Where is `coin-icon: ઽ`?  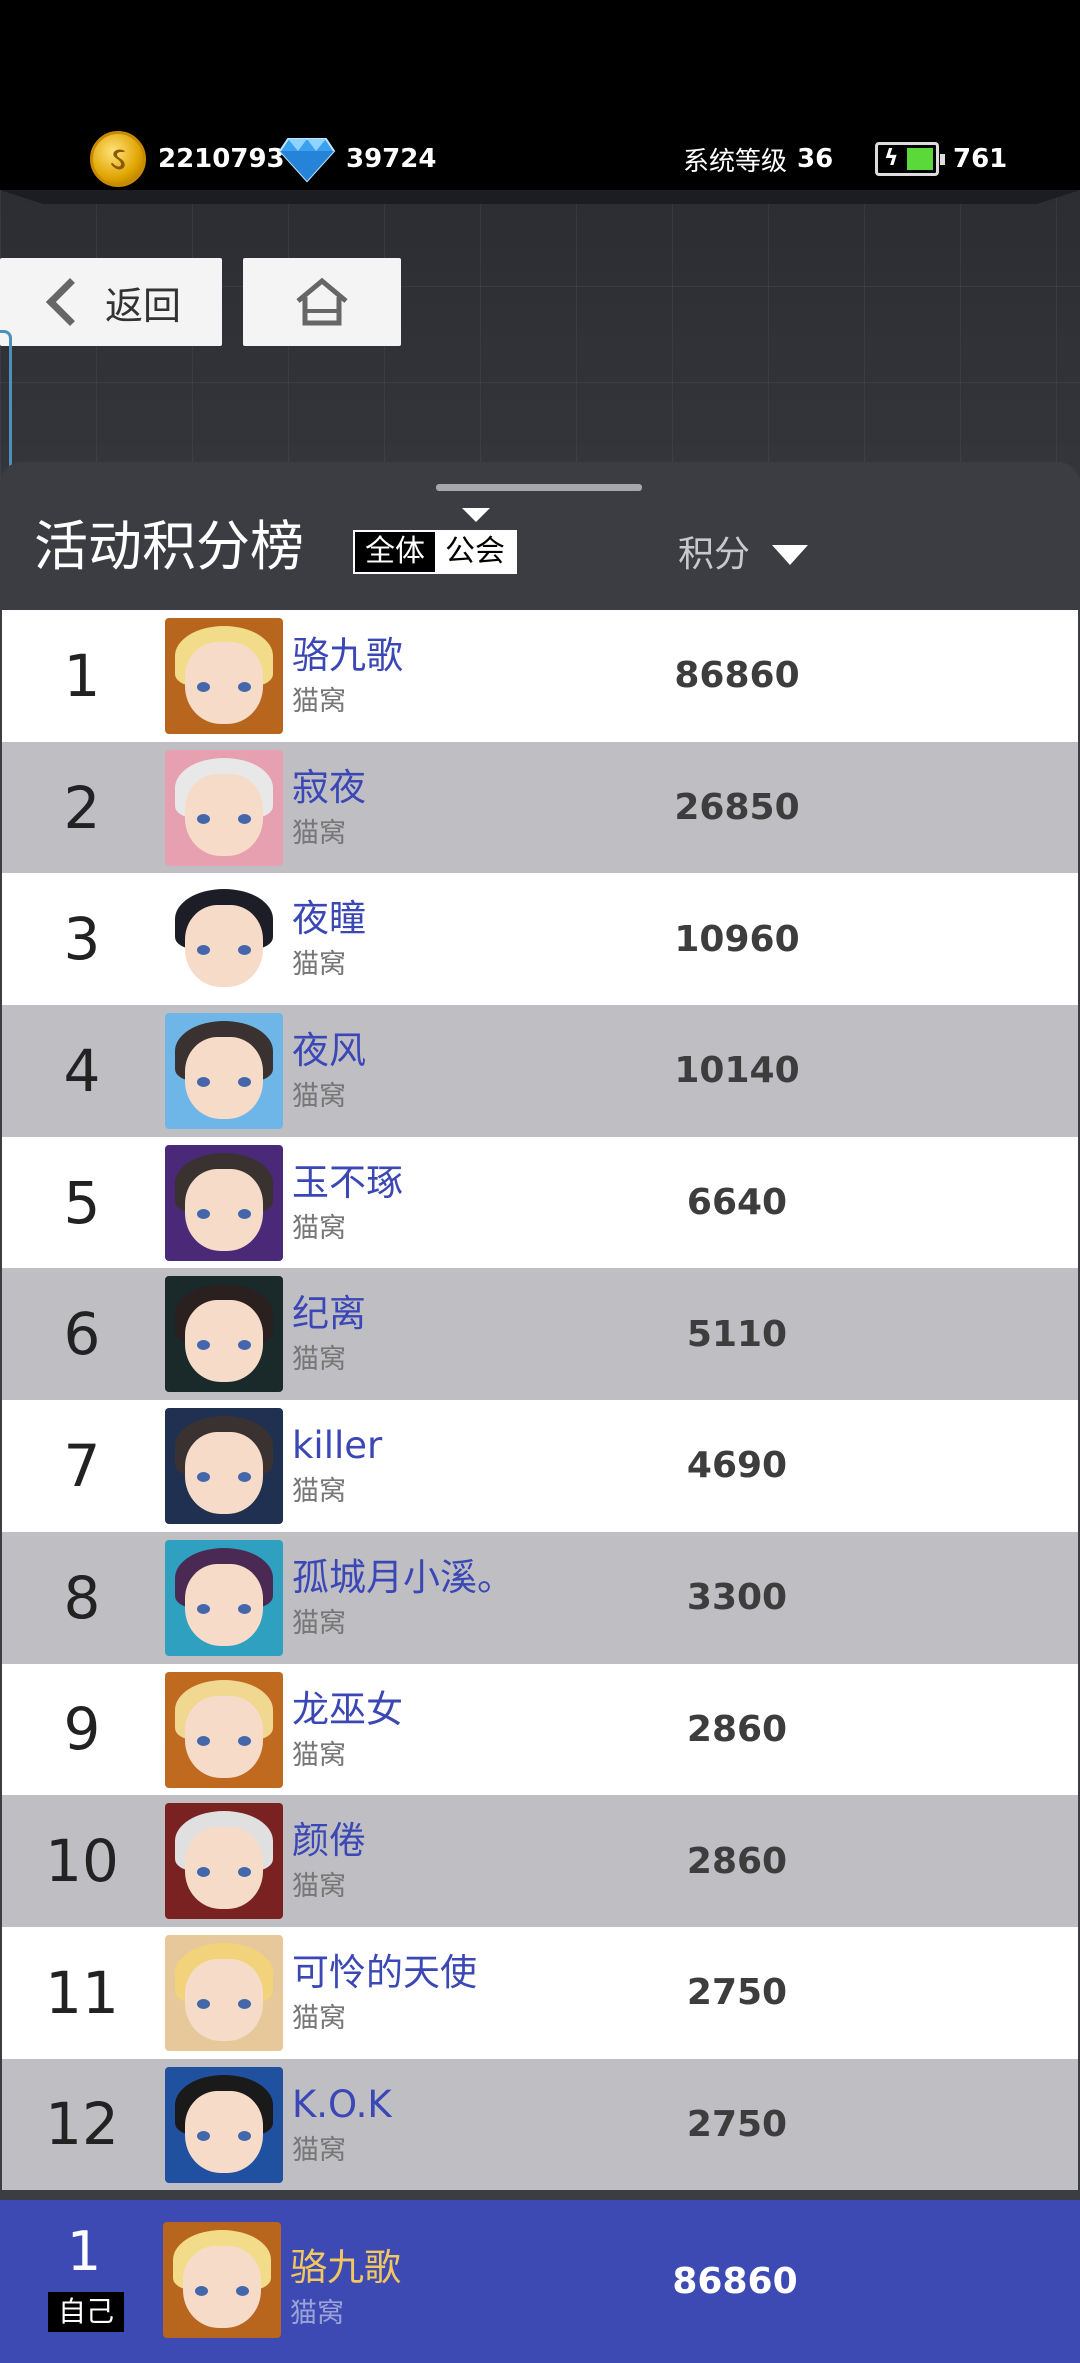 coin-icon: ઽ is located at coordinates (118, 159).